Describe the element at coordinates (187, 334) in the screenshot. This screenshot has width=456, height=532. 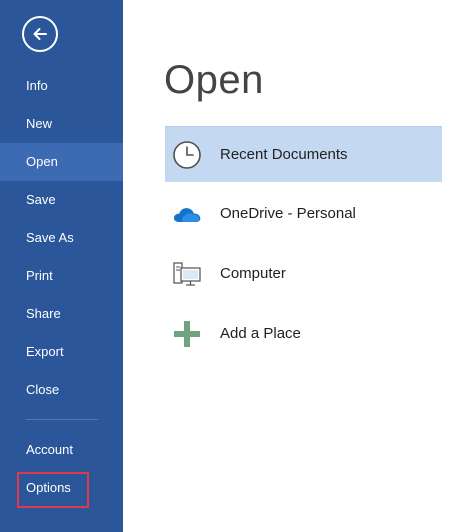
I see `plus-icon` at that location.